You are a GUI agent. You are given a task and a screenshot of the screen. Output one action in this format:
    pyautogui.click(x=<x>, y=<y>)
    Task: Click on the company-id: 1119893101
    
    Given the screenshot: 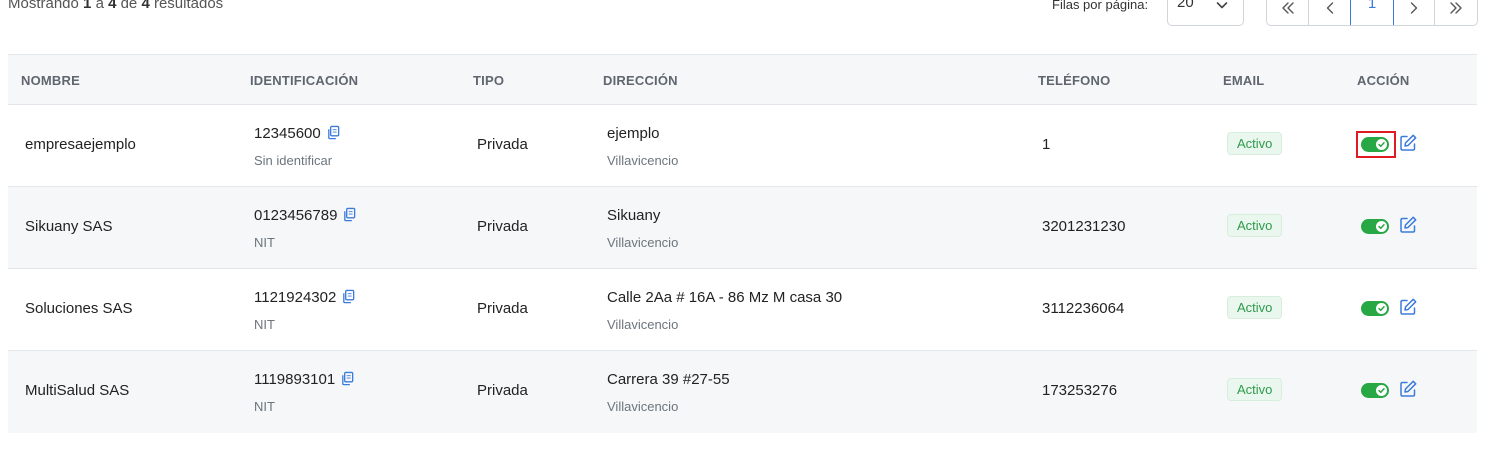 What is the action you would take?
    pyautogui.click(x=304, y=379)
    